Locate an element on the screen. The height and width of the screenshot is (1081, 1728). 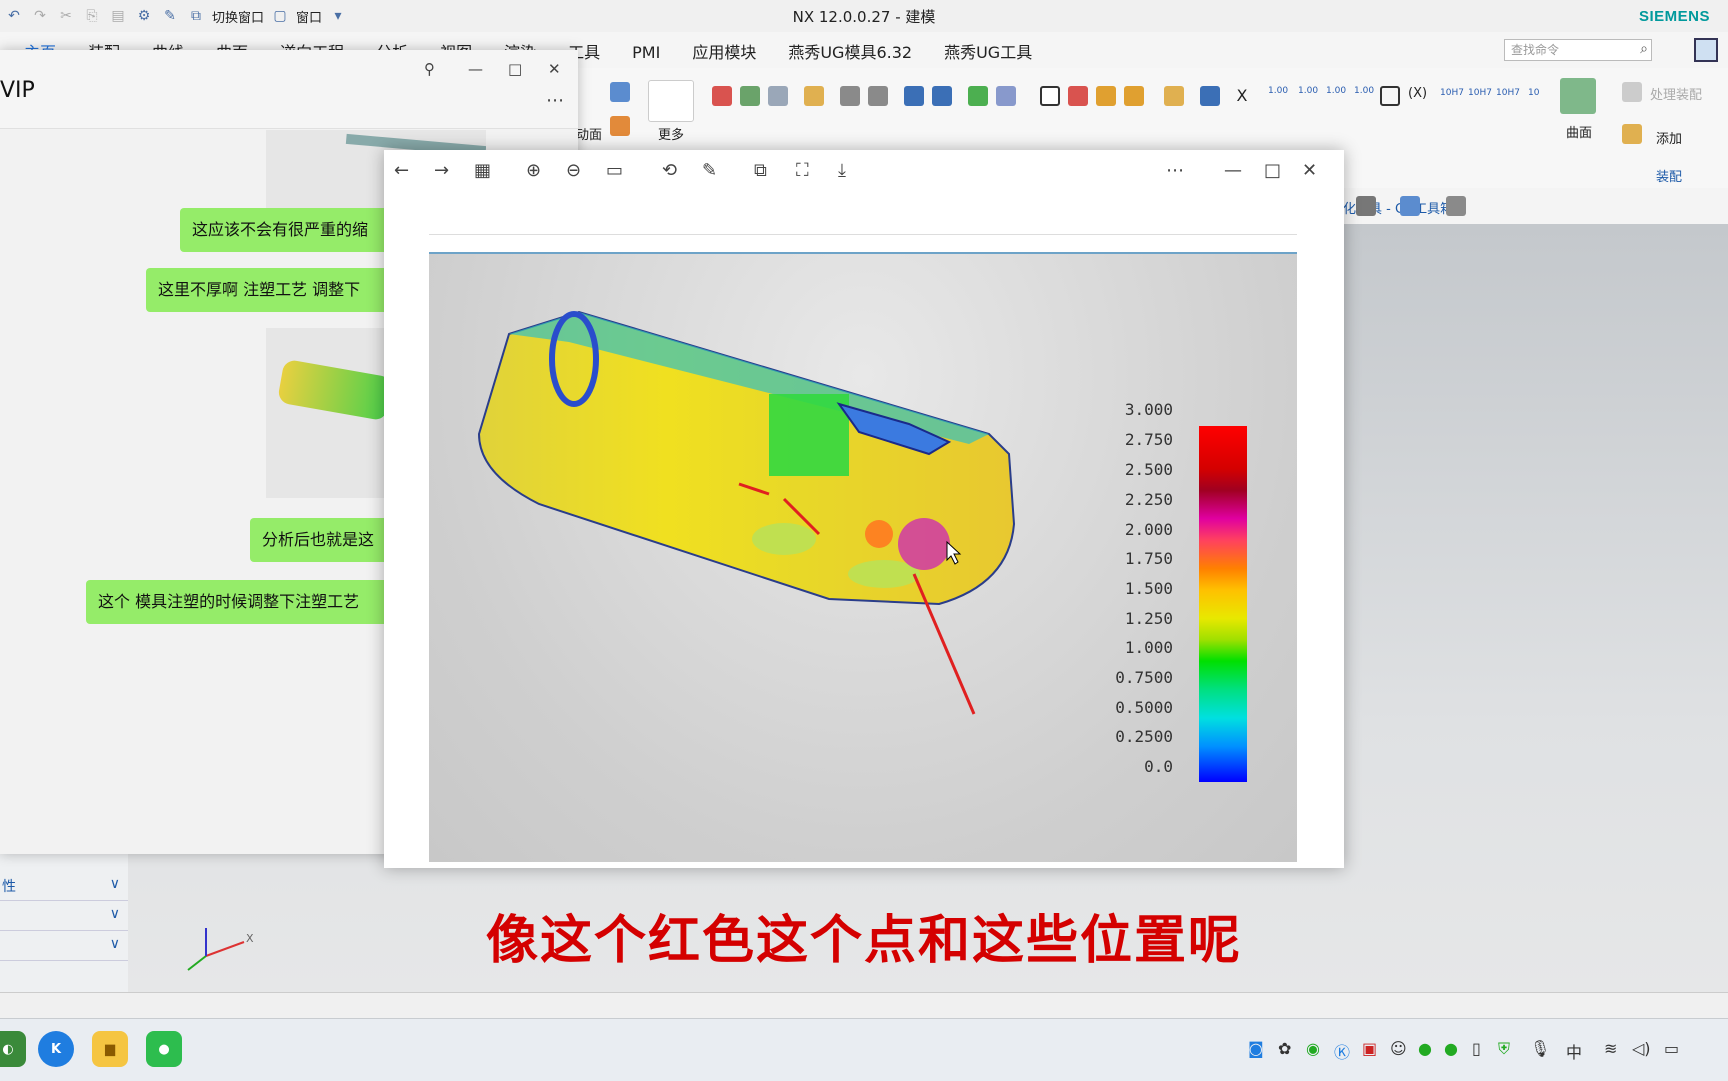
grid-icon: ▦ is located at coordinates (482, 170).